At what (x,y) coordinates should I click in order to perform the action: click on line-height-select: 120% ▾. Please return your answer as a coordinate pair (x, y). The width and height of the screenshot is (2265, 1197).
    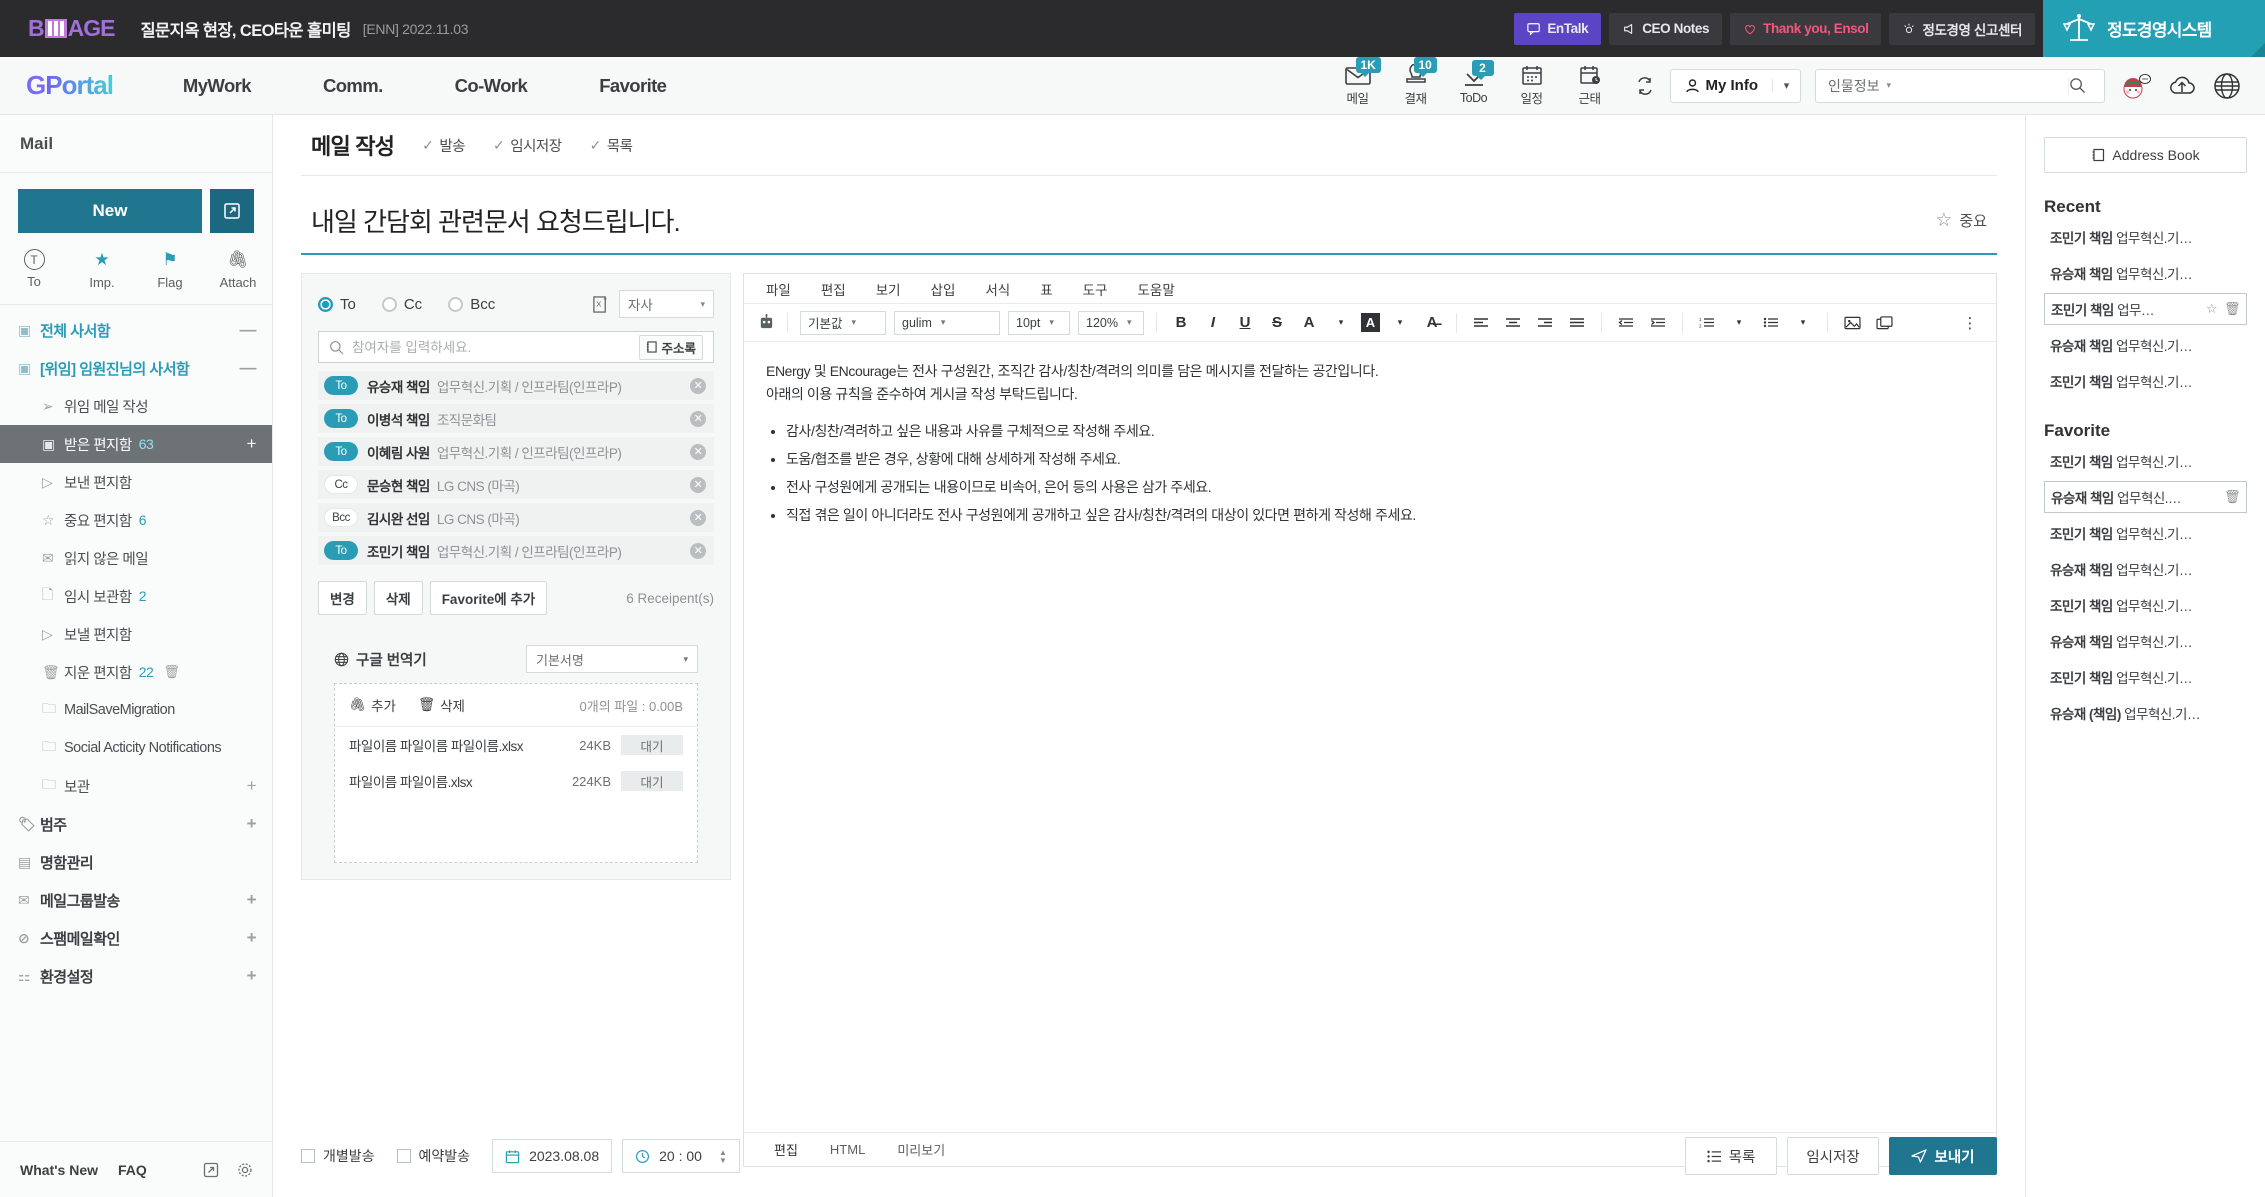
    Looking at the image, I should click on (1111, 322).